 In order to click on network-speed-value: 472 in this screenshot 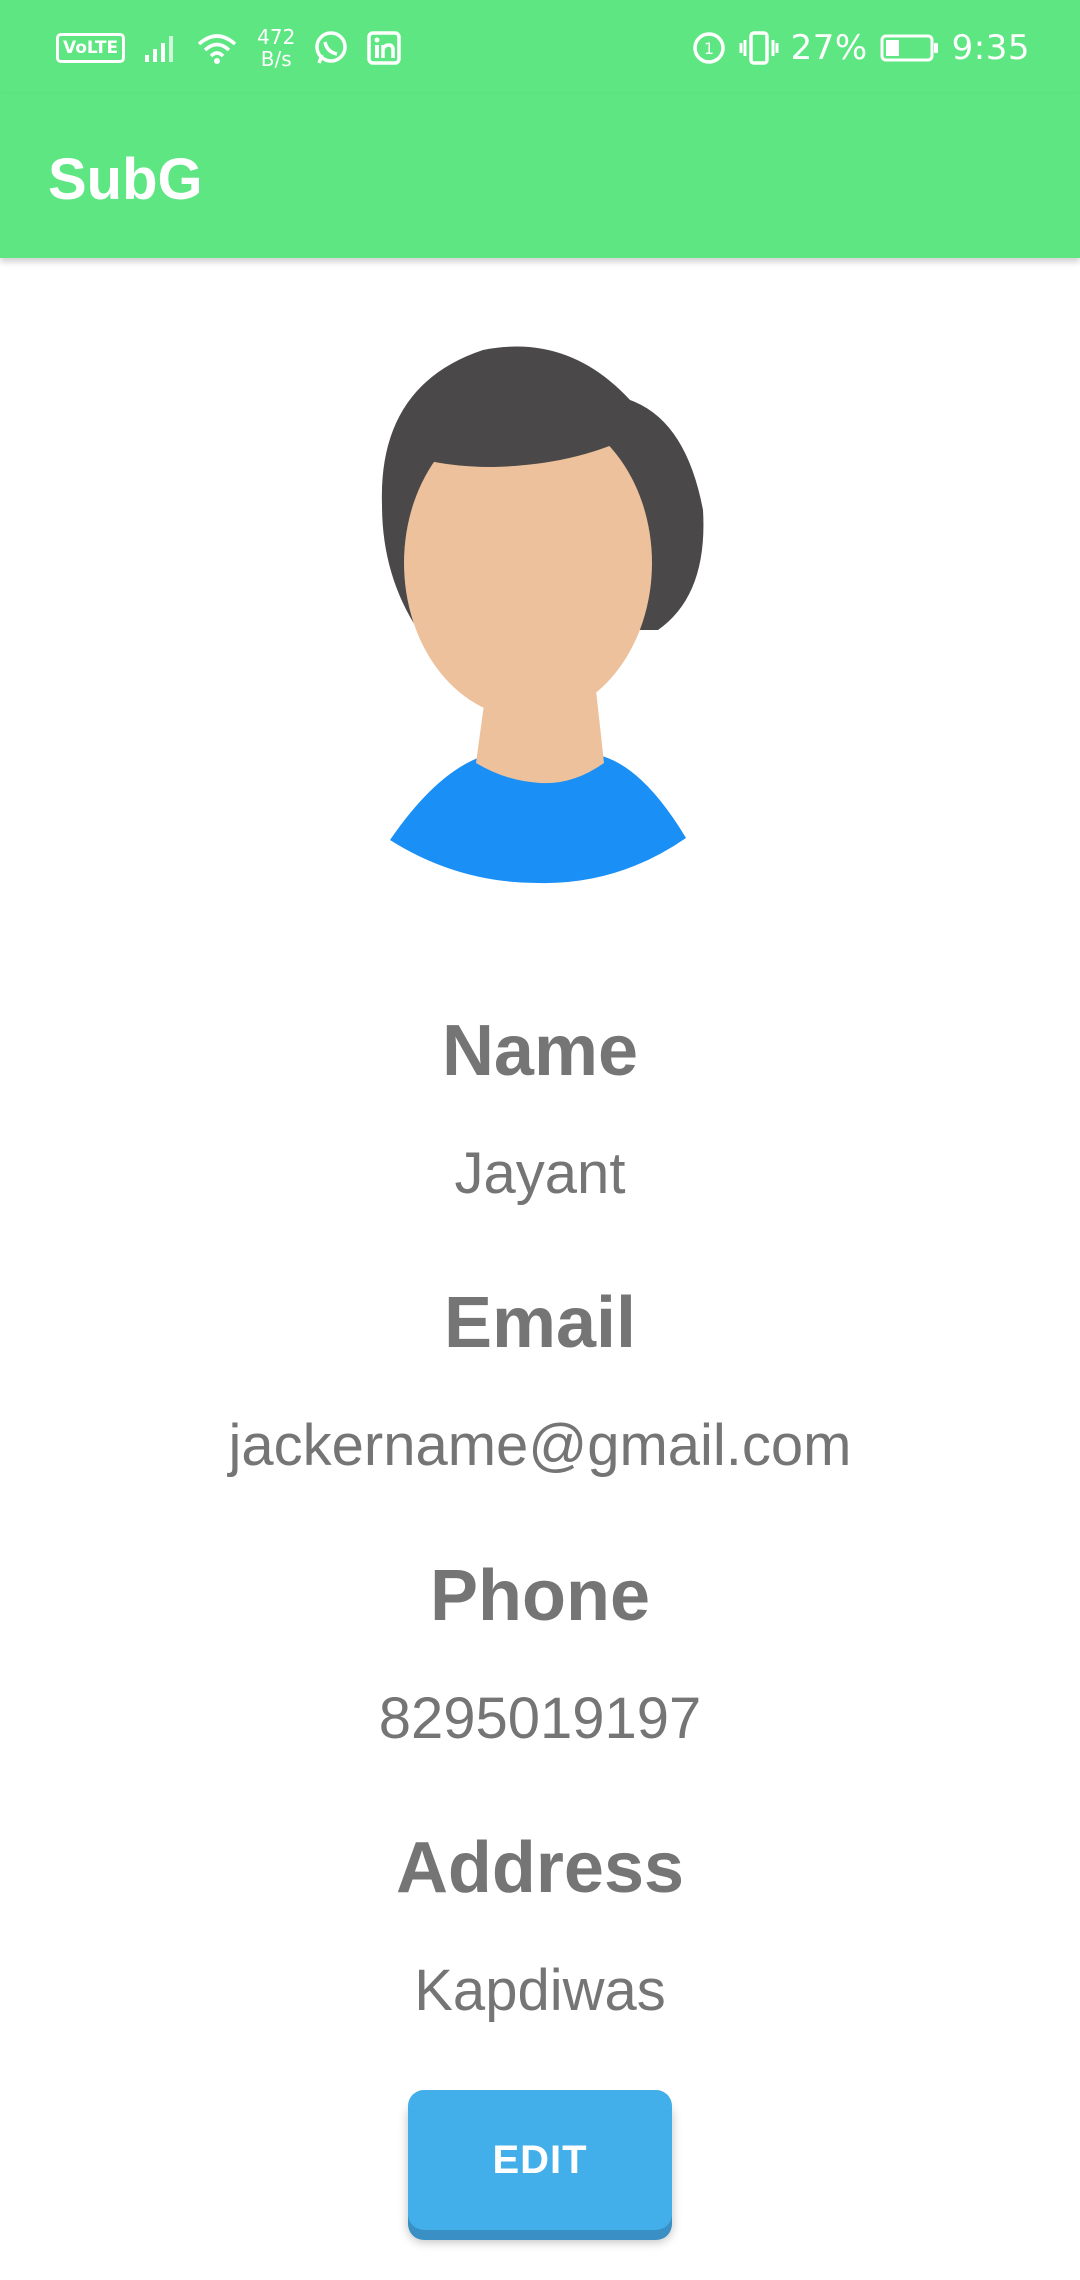, I will do `click(276, 37)`.